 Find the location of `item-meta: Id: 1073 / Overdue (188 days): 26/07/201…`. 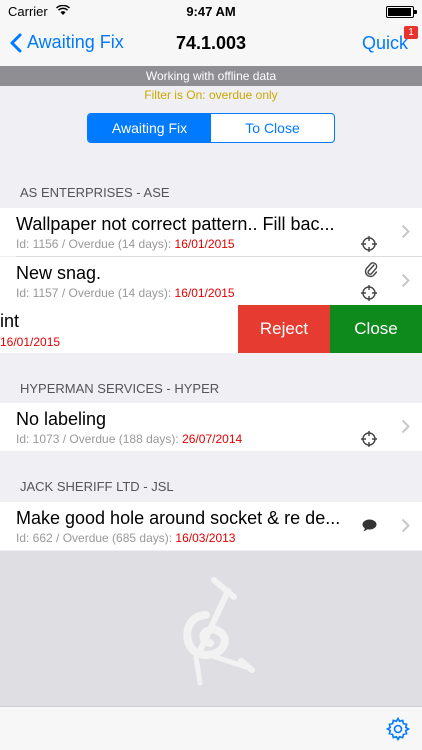

item-meta: Id: 1073 / Overdue (188 days): 26/07/201… is located at coordinates (129, 439).